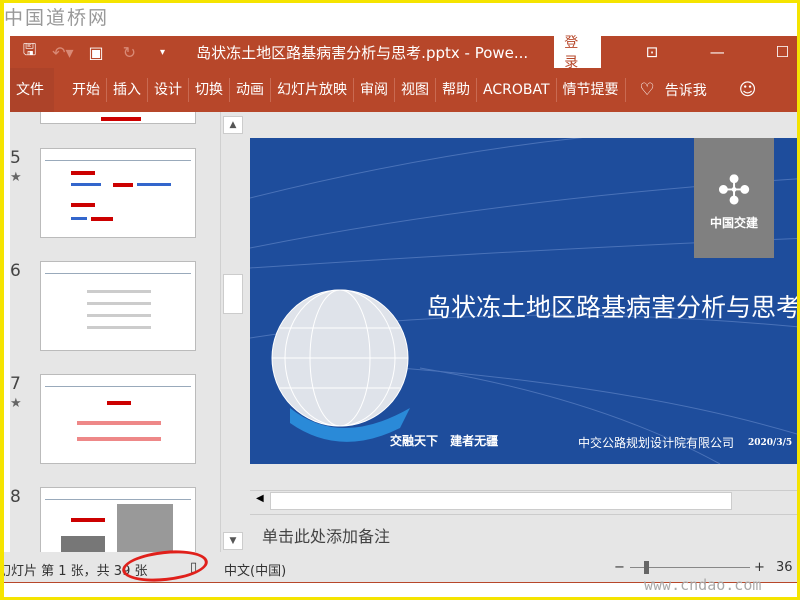  I want to click on present-icon: ▣, so click(95, 52).